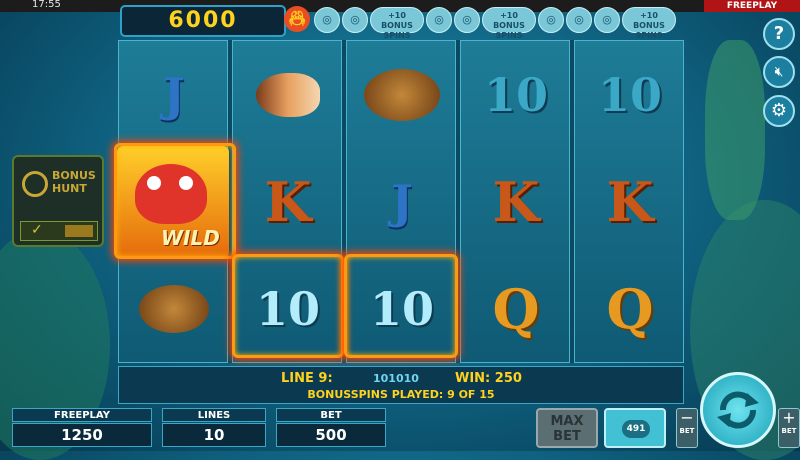  Describe the element at coordinates (401, 394) in the screenshot. I see `bonusspins-played: BONUSSPINS PLAYED: 9 OF 15` at that location.